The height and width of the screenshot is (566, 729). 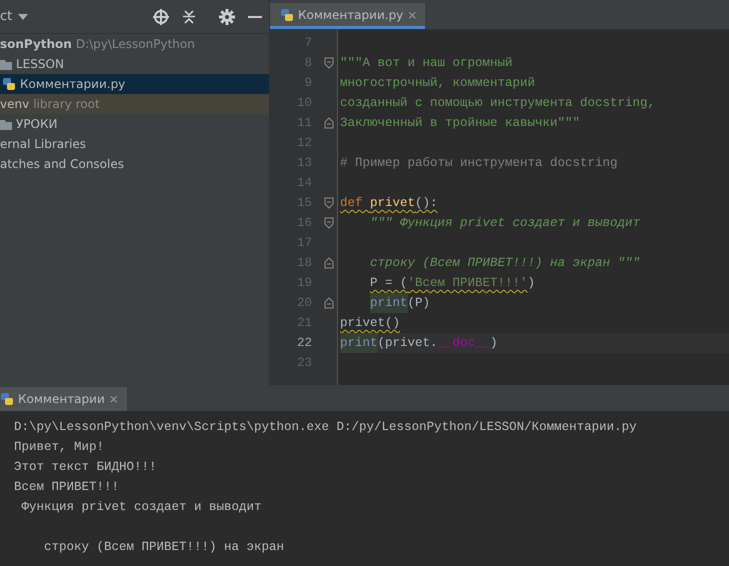 What do you see at coordinates (6, 16) in the screenshot?
I see `panel-title: ct` at bounding box center [6, 16].